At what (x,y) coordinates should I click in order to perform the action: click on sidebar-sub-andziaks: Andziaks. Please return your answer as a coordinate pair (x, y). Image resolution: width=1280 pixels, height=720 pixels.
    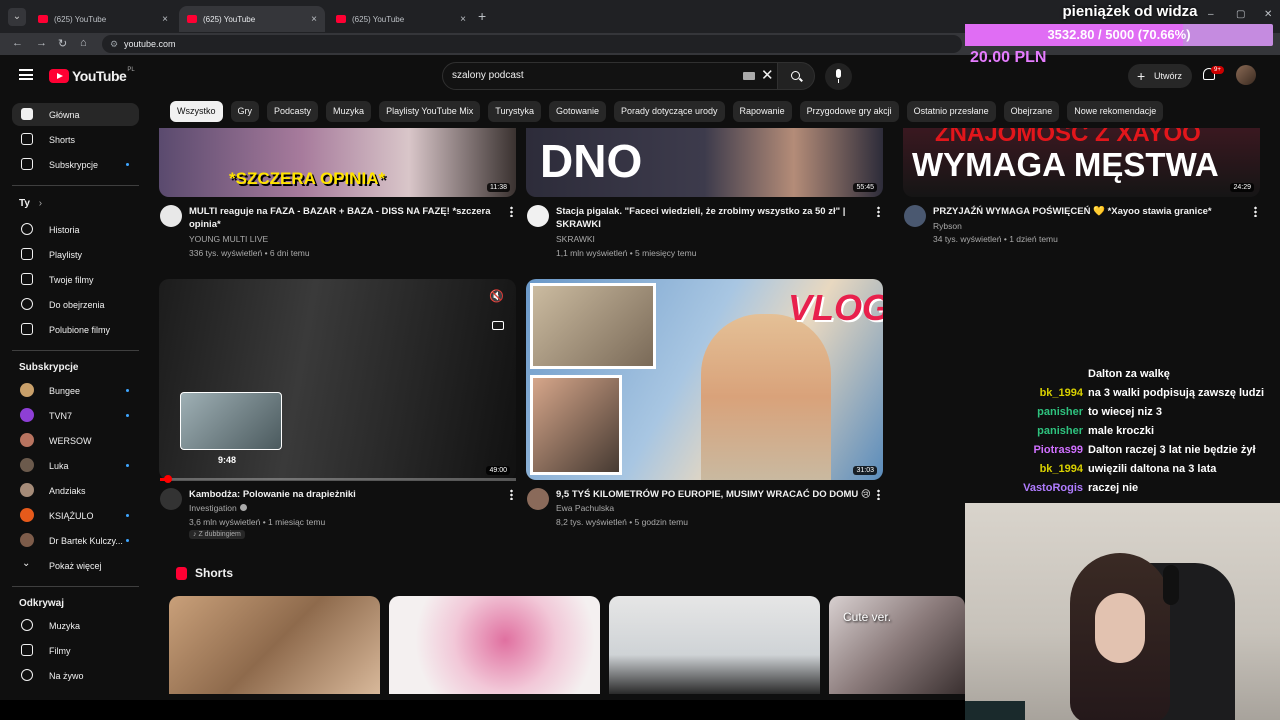
    Looking at the image, I should click on (75, 490).